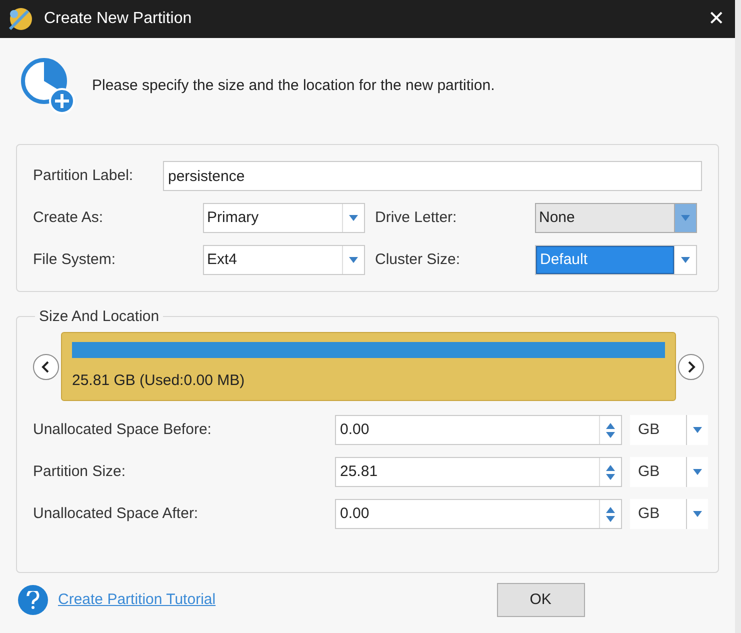 This screenshot has width=741, height=633. Describe the element at coordinates (716, 19) in the screenshot. I see `close-button: ✕` at that location.